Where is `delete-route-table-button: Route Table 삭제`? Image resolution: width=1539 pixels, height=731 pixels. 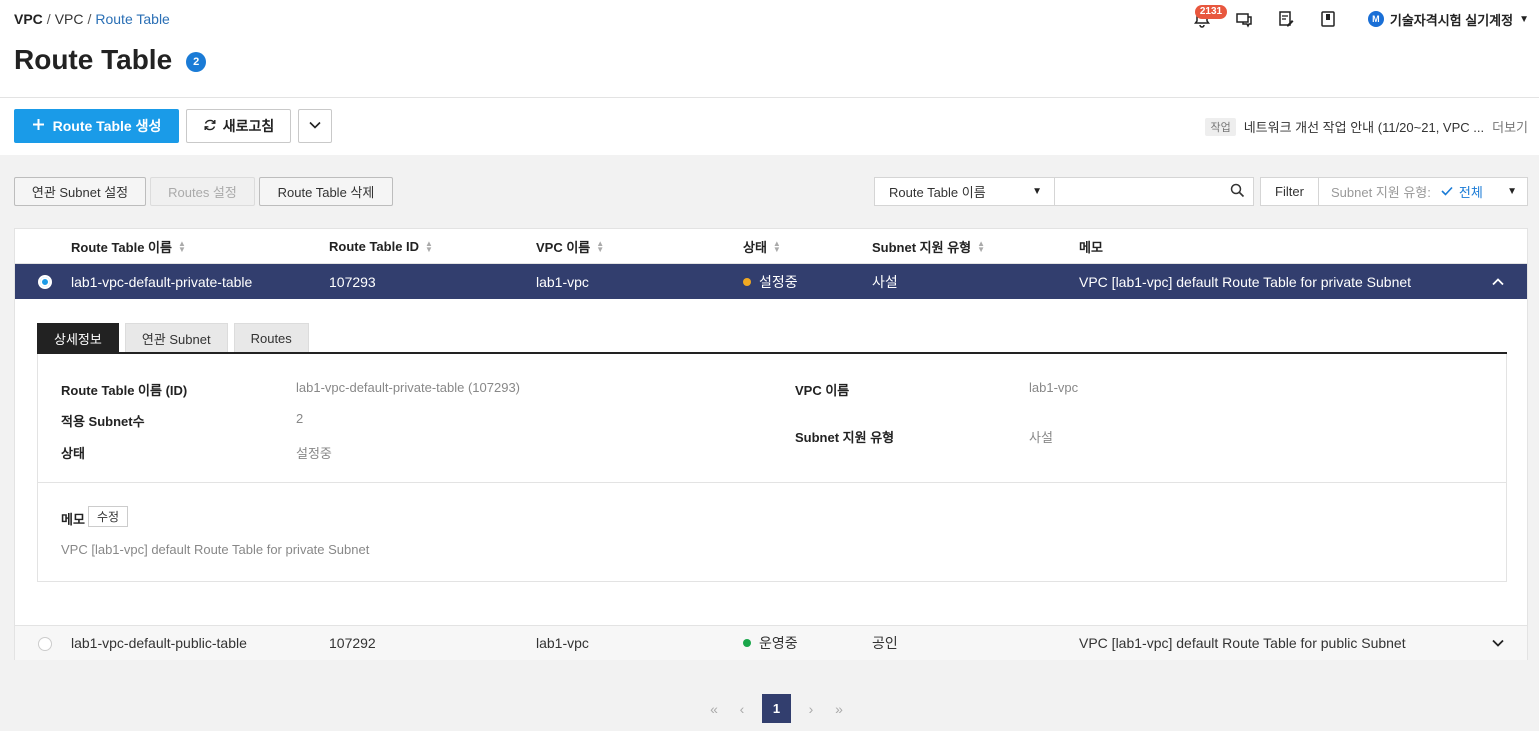
delete-route-table-button: Route Table 삭제 is located at coordinates (326, 191).